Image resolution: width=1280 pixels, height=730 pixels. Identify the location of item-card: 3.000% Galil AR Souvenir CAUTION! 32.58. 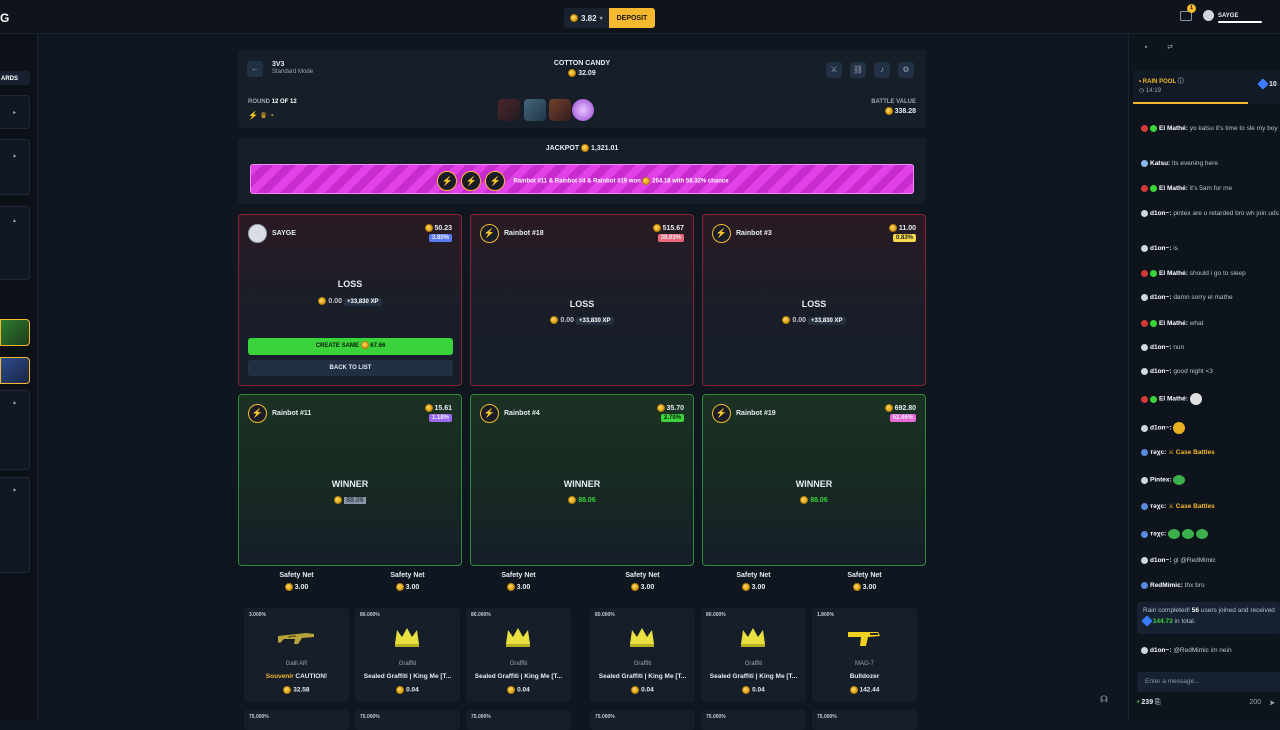
(296, 655).